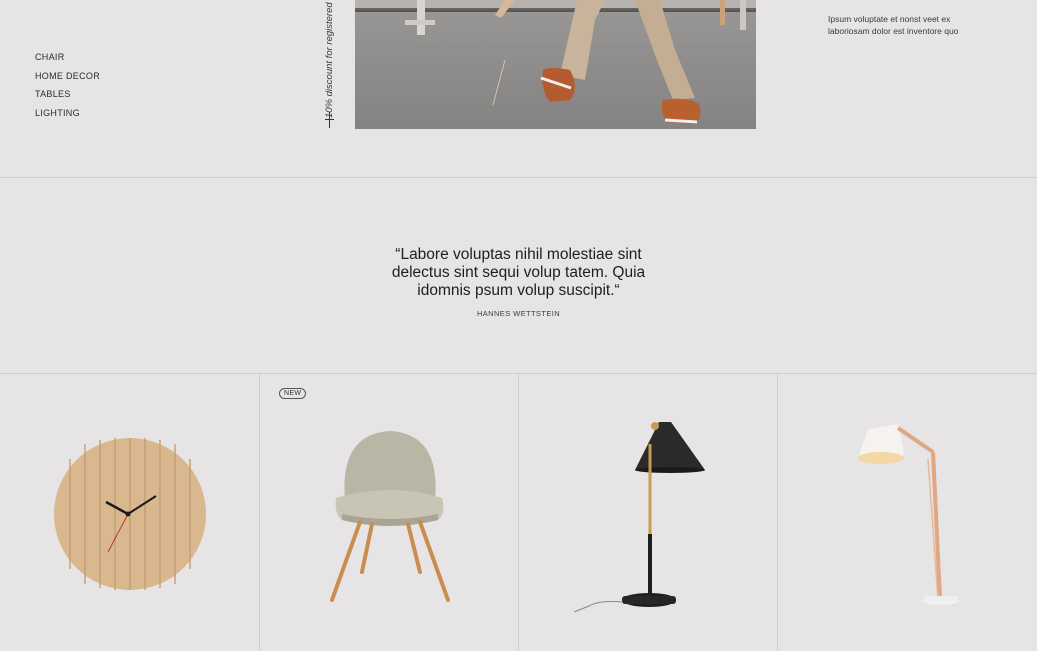 The image size is (1037, 651). Describe the element at coordinates (329, 59) in the screenshot. I see `promo-text: 10% discount for registered users` at that location.